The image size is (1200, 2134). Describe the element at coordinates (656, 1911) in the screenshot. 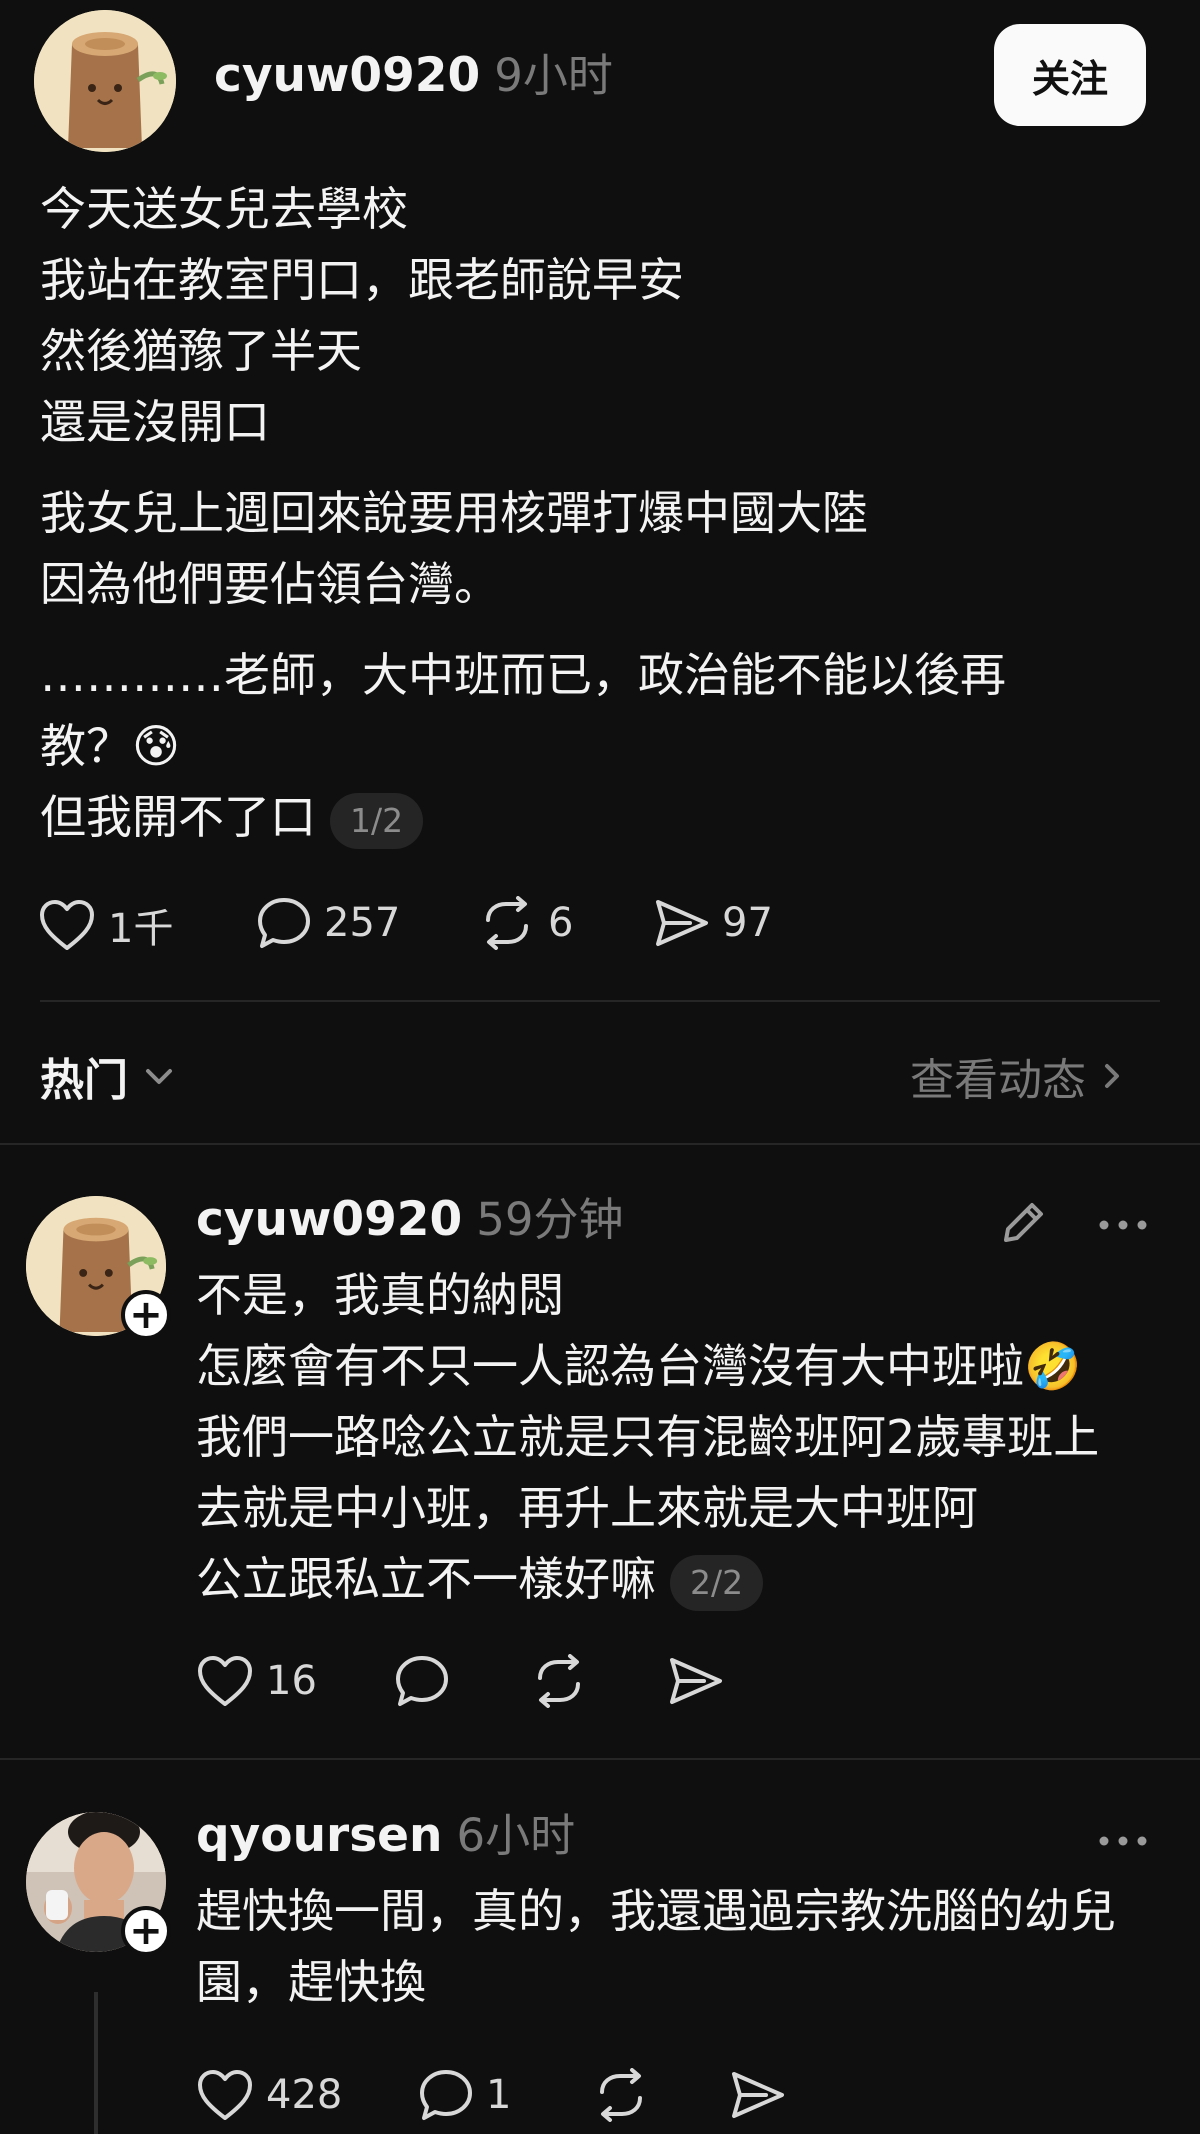

I see `reply-line: 趕快換一間，真的，我還遇過宗教洗腦的幼兒` at that location.